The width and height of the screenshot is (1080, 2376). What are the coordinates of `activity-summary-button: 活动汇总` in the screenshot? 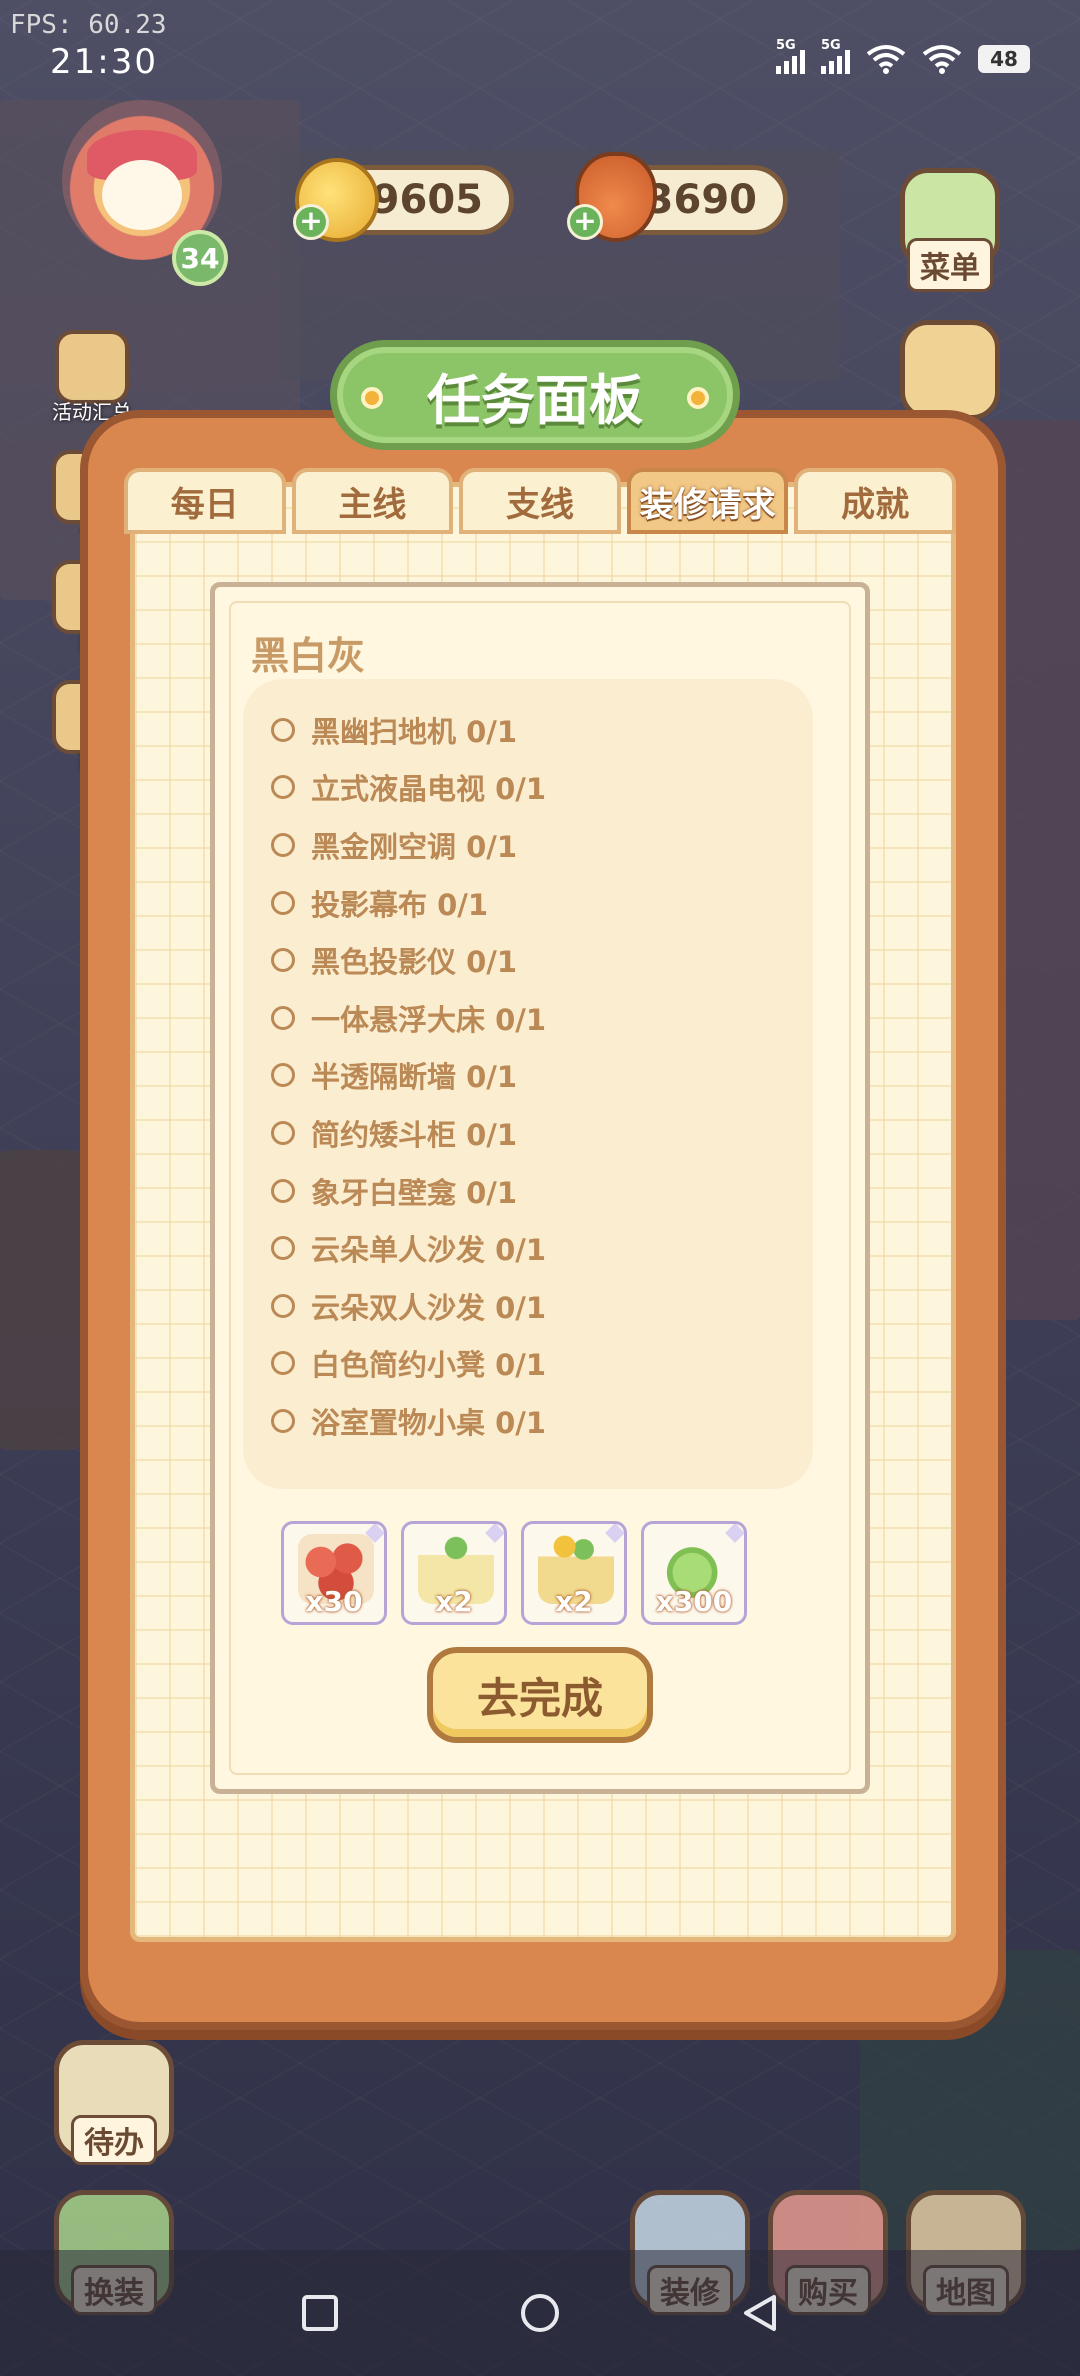 It's located at (92, 377).